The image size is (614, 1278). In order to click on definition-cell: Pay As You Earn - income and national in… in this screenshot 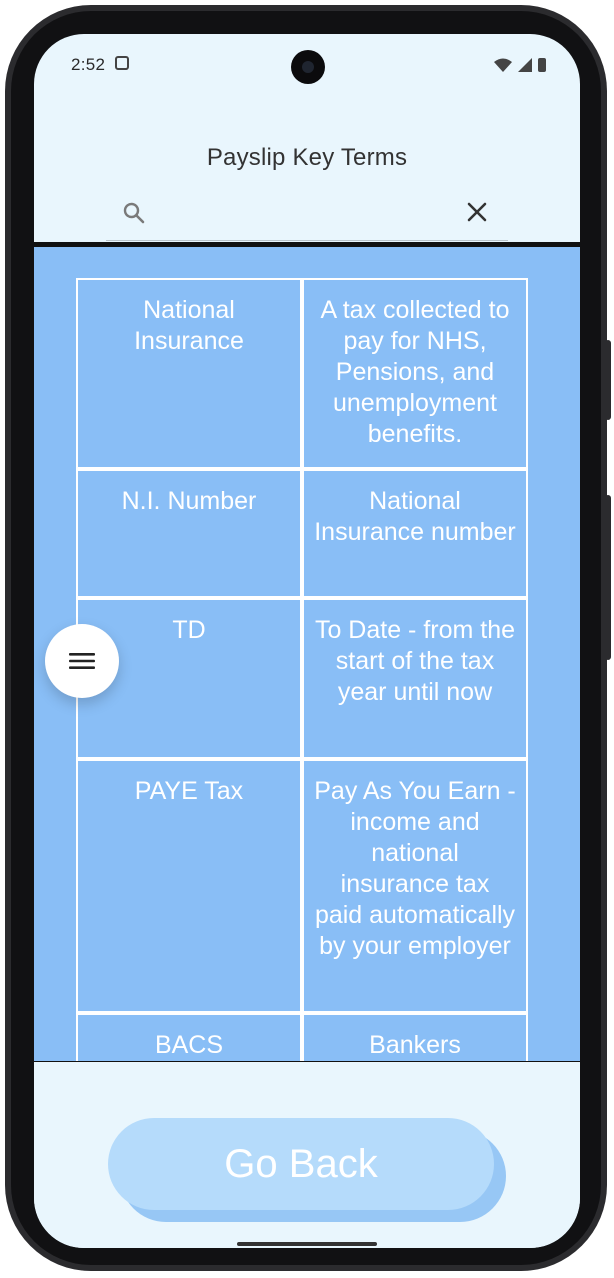, I will do `click(415, 886)`.